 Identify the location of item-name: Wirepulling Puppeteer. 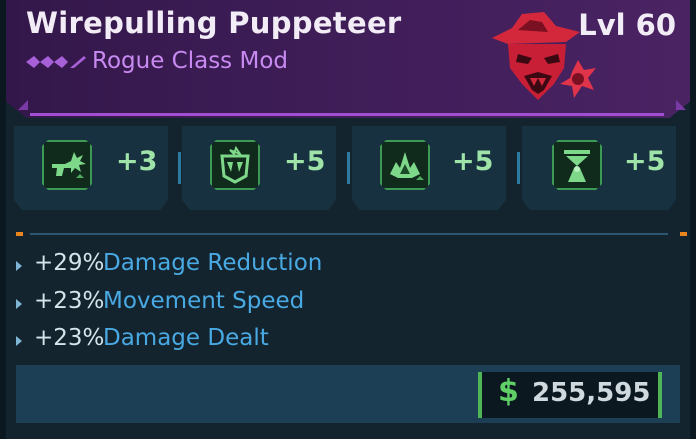
(214, 23).